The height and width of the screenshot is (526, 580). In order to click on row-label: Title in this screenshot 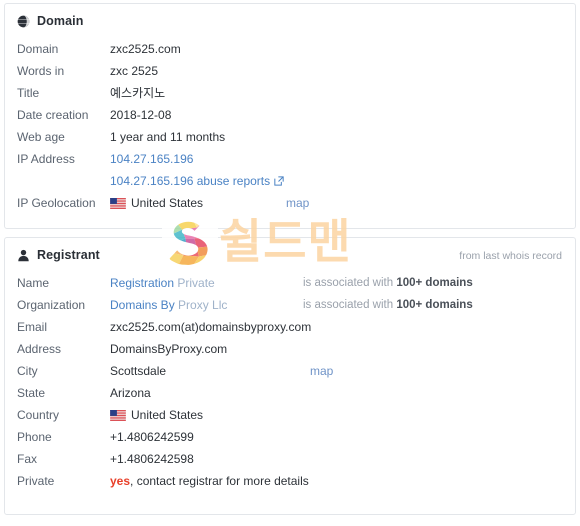, I will do `click(28, 93)`.